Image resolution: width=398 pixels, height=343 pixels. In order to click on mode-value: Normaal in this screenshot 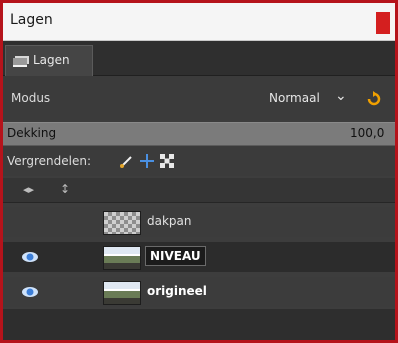, I will do `click(294, 98)`.